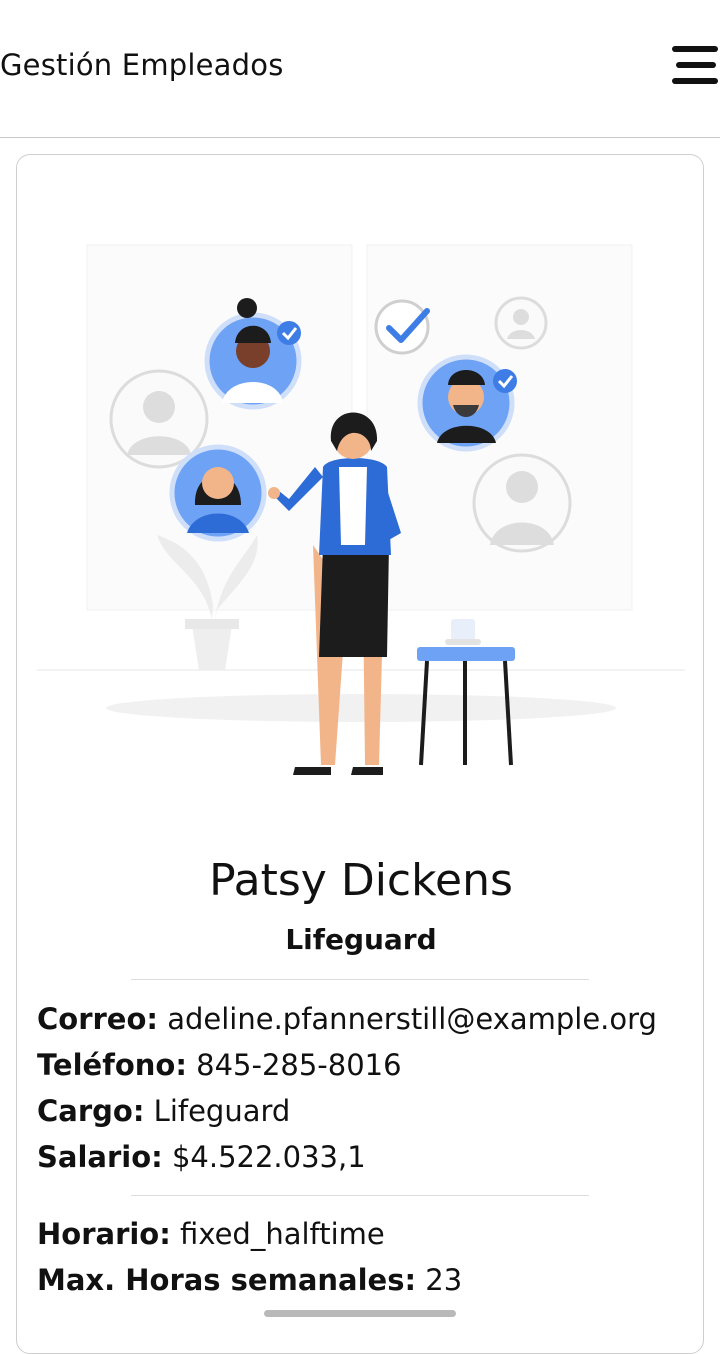 Image resolution: width=720 pixels, height=1354 pixels. Describe the element at coordinates (97, 1019) in the screenshot. I see `detail-label: Correo:` at that location.